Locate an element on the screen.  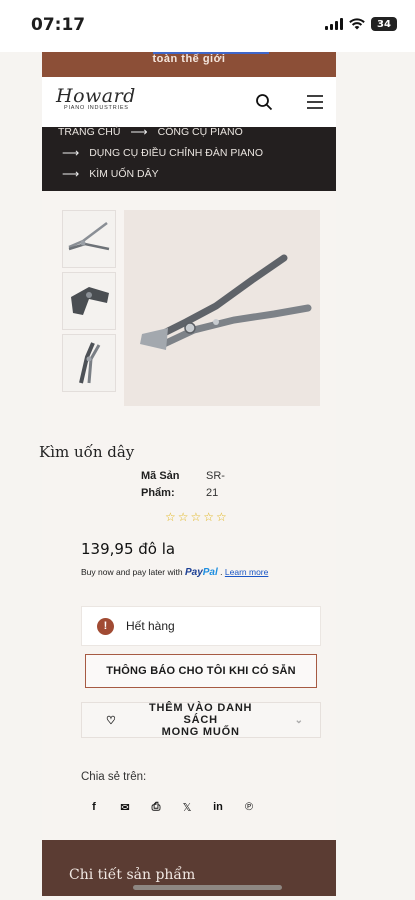
x-icon: 𝕏 is located at coordinates (187, 807).